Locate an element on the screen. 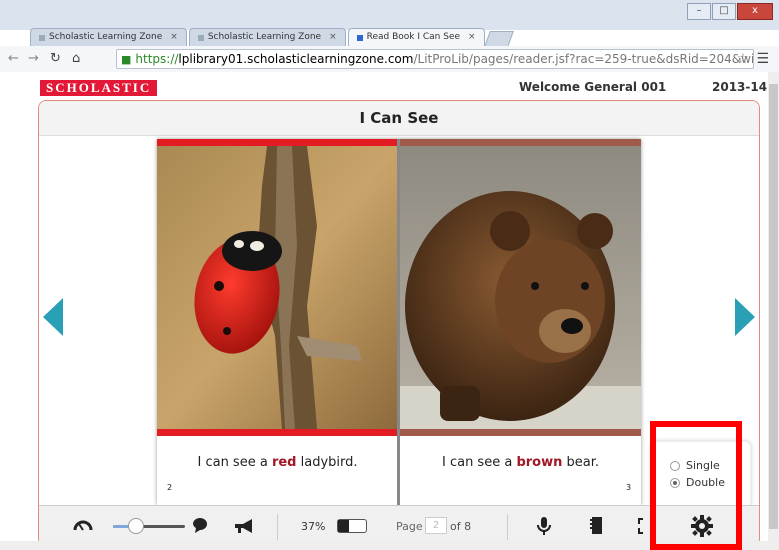 The width and height of the screenshot is (779, 550). horizontal-scrollbar is located at coordinates (389, 545).